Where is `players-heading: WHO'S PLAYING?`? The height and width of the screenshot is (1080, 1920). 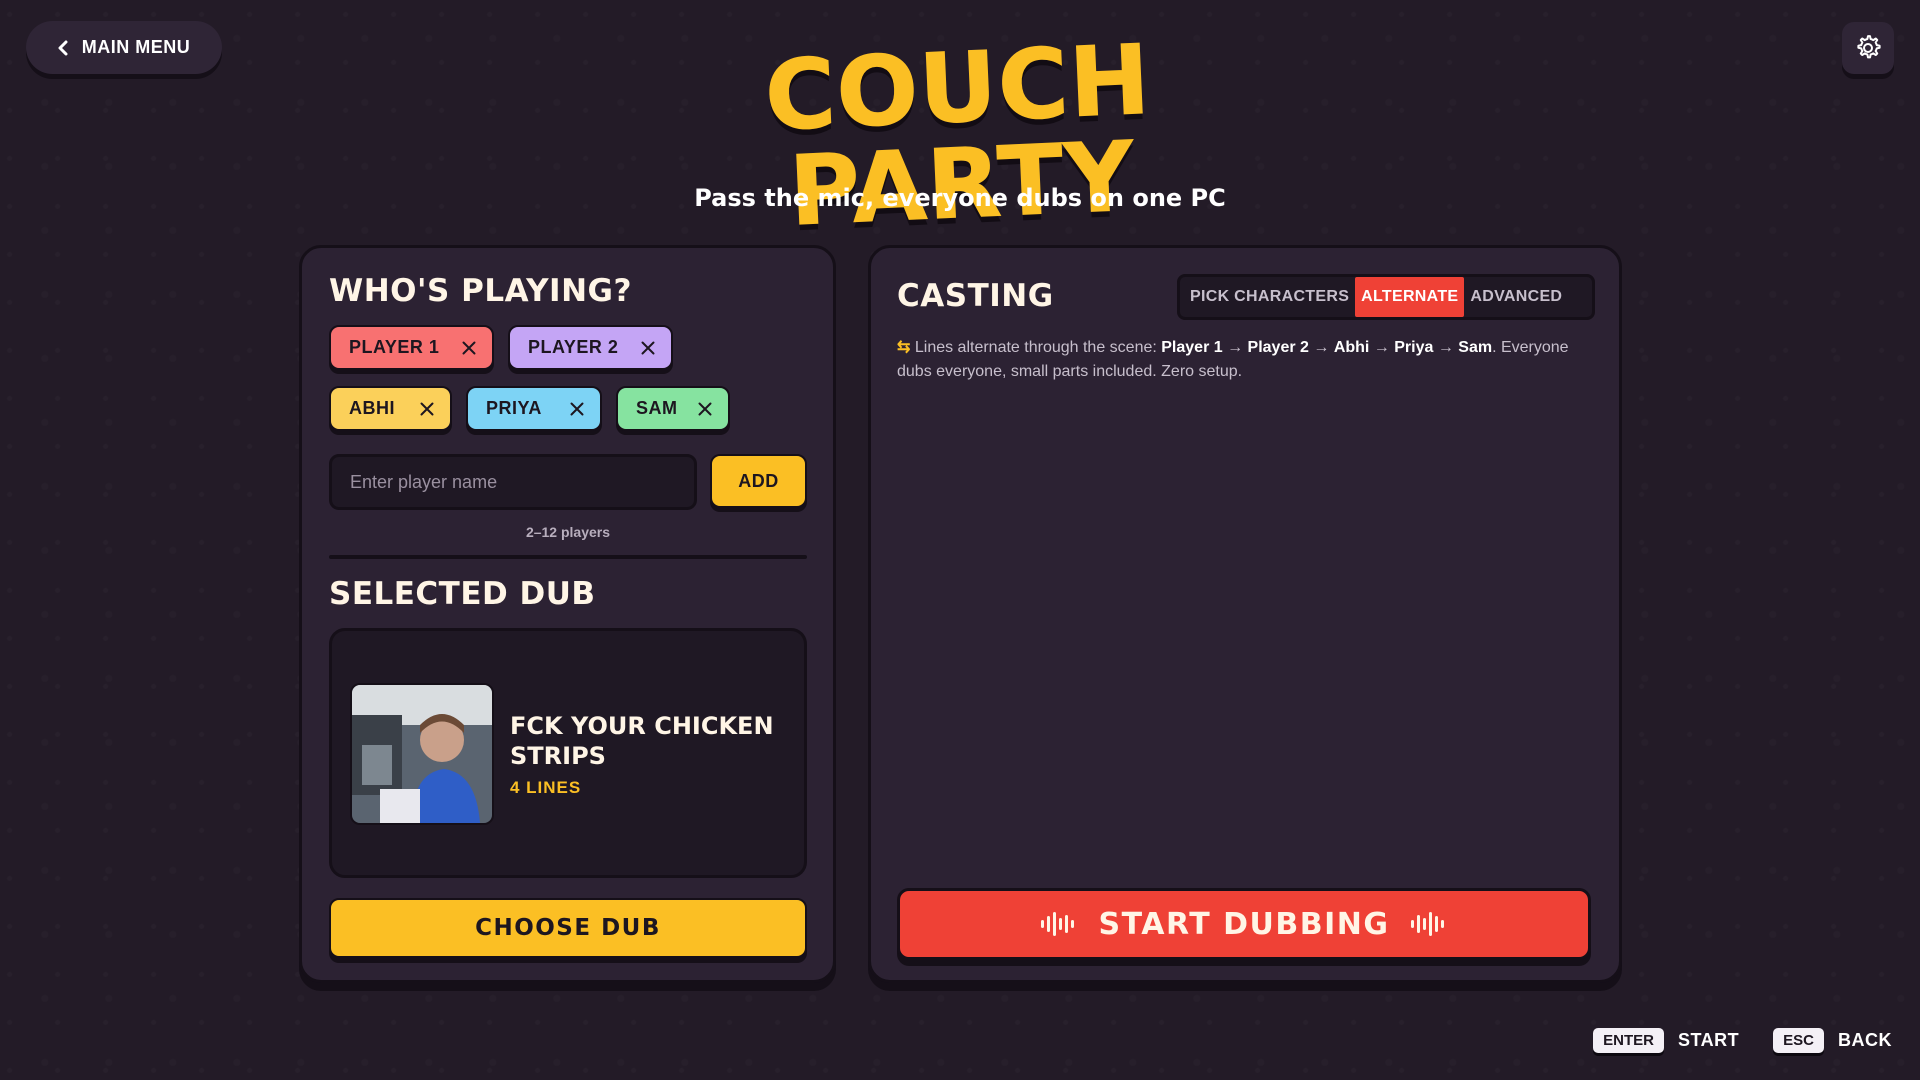
players-heading: WHO'S PLAYING? is located at coordinates (480, 291).